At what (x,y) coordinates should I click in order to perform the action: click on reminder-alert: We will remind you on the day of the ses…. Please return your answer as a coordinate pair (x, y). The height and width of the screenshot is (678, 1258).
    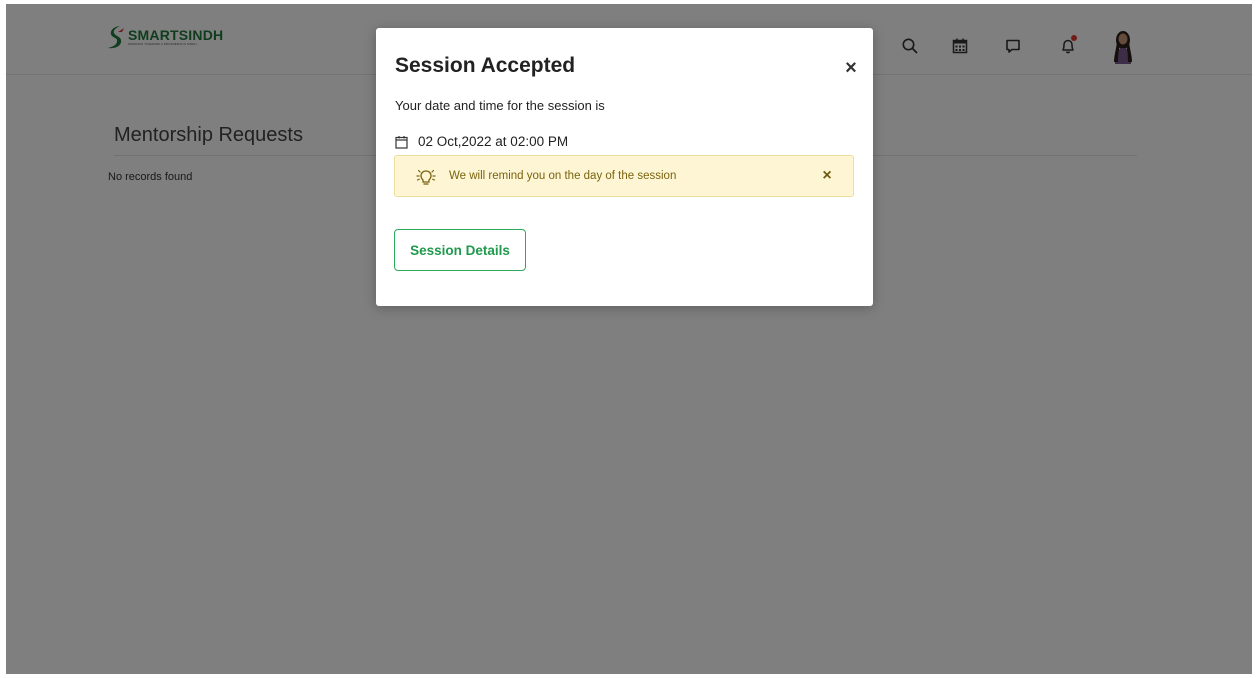
    Looking at the image, I should click on (624, 176).